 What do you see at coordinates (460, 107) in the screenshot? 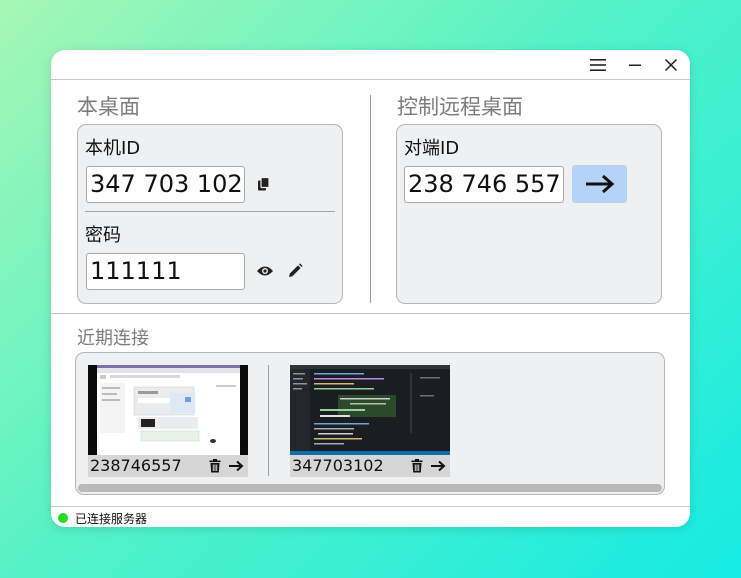
I see `remote-section-title: 控制远程桌面` at bounding box center [460, 107].